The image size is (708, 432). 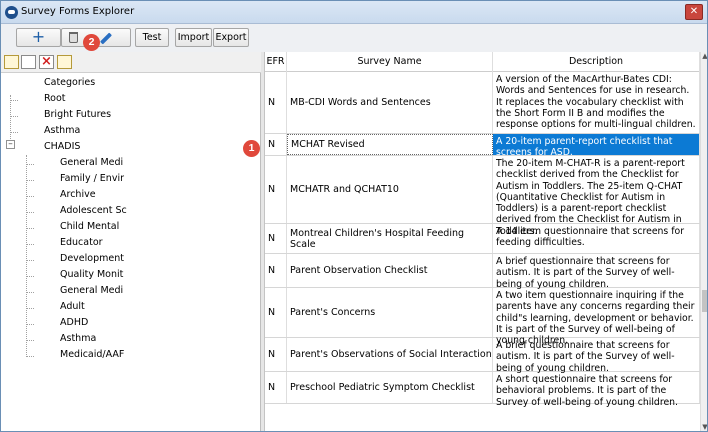 What do you see at coordinates (92, 258) in the screenshot?
I see `tree-item: Development` at bounding box center [92, 258].